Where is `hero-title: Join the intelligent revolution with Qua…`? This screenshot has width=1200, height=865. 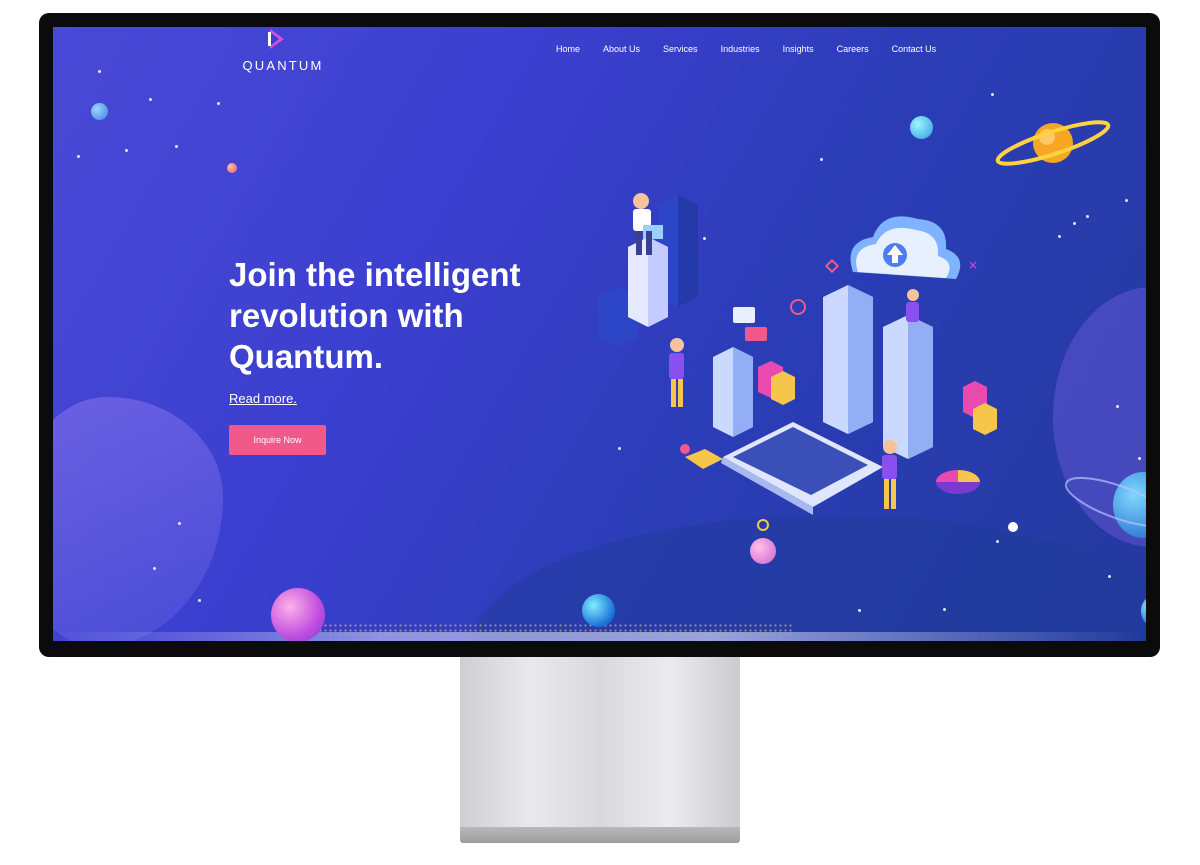 hero-title: Join the intelligent revolution with Qua… is located at coordinates (419, 315).